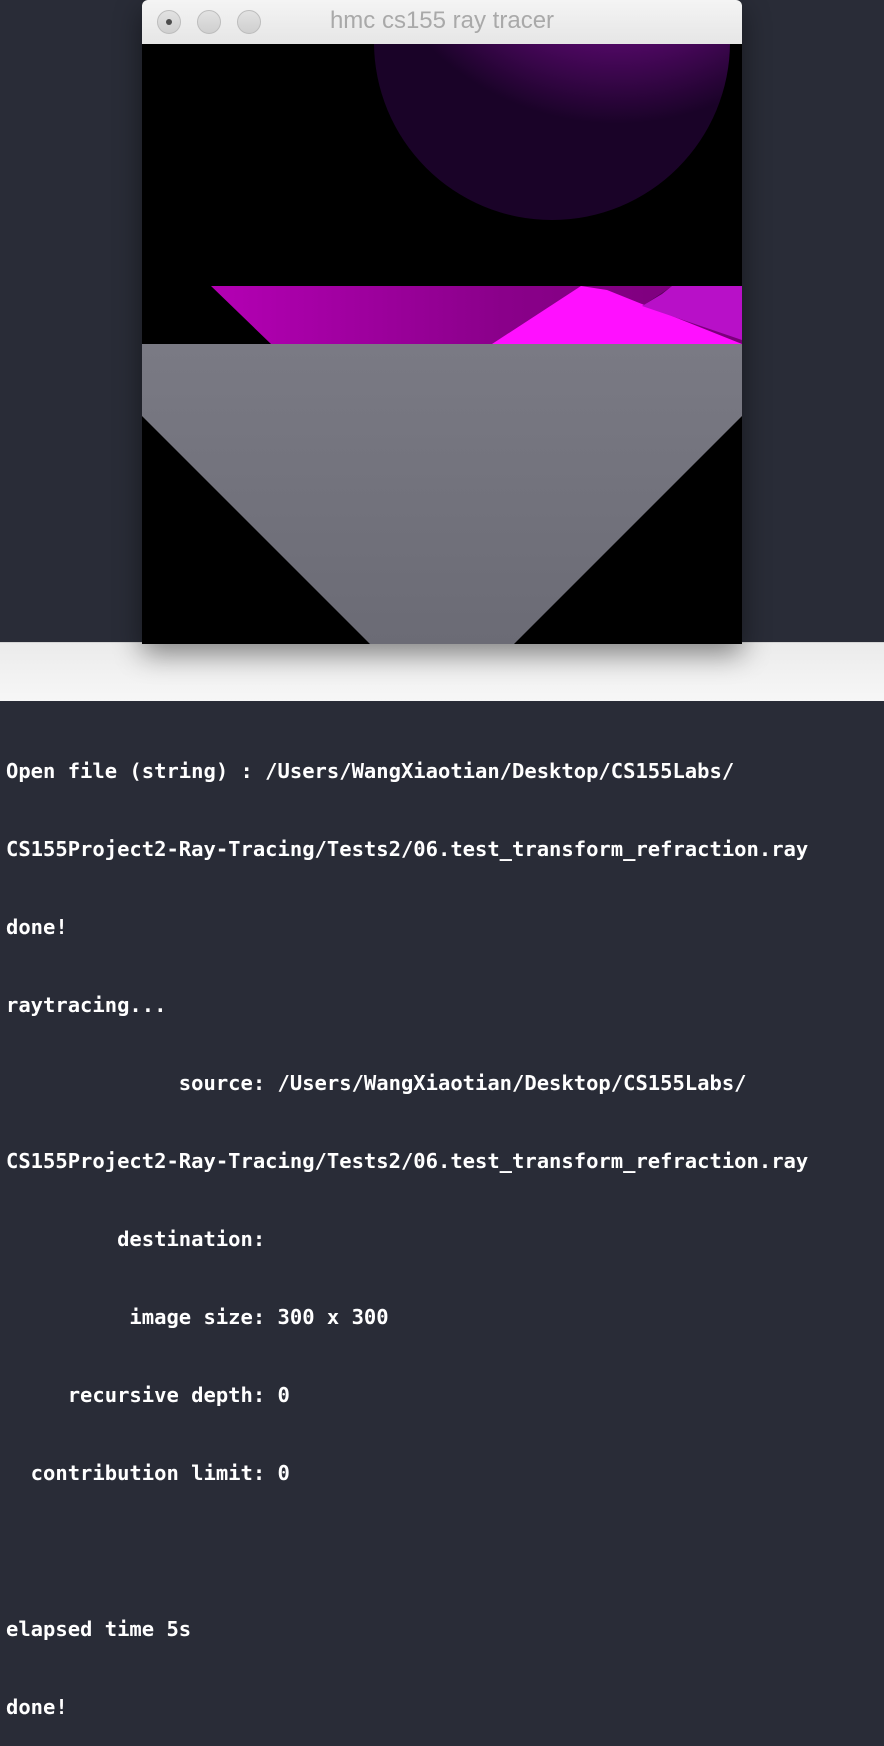  Describe the element at coordinates (197, 1317) in the screenshot. I see `console-line: image size: 300 x 300` at that location.